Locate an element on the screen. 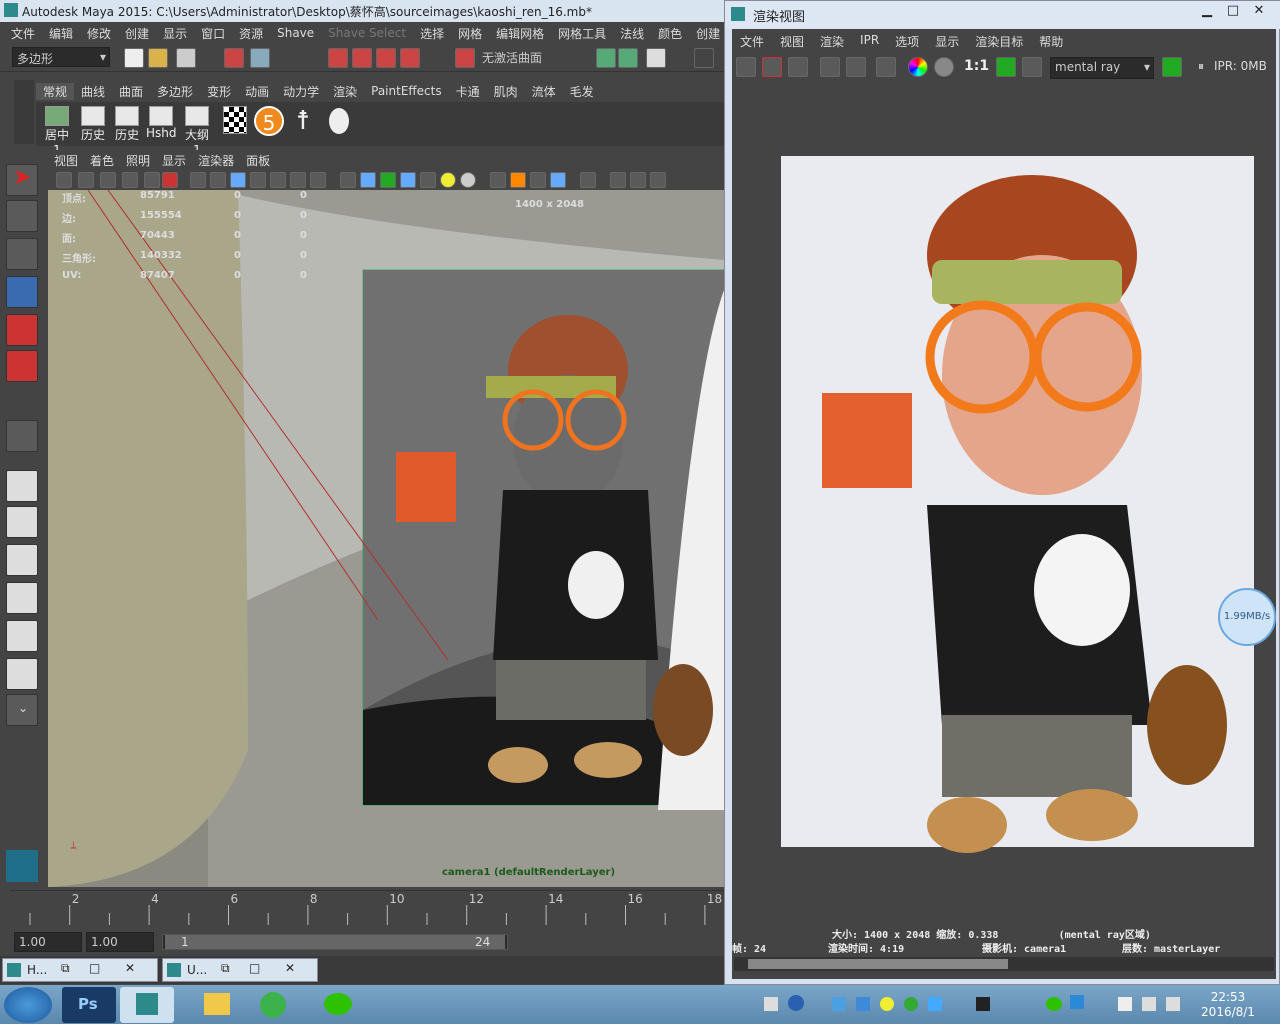  chrome-icon is located at coordinates (911, 1004).